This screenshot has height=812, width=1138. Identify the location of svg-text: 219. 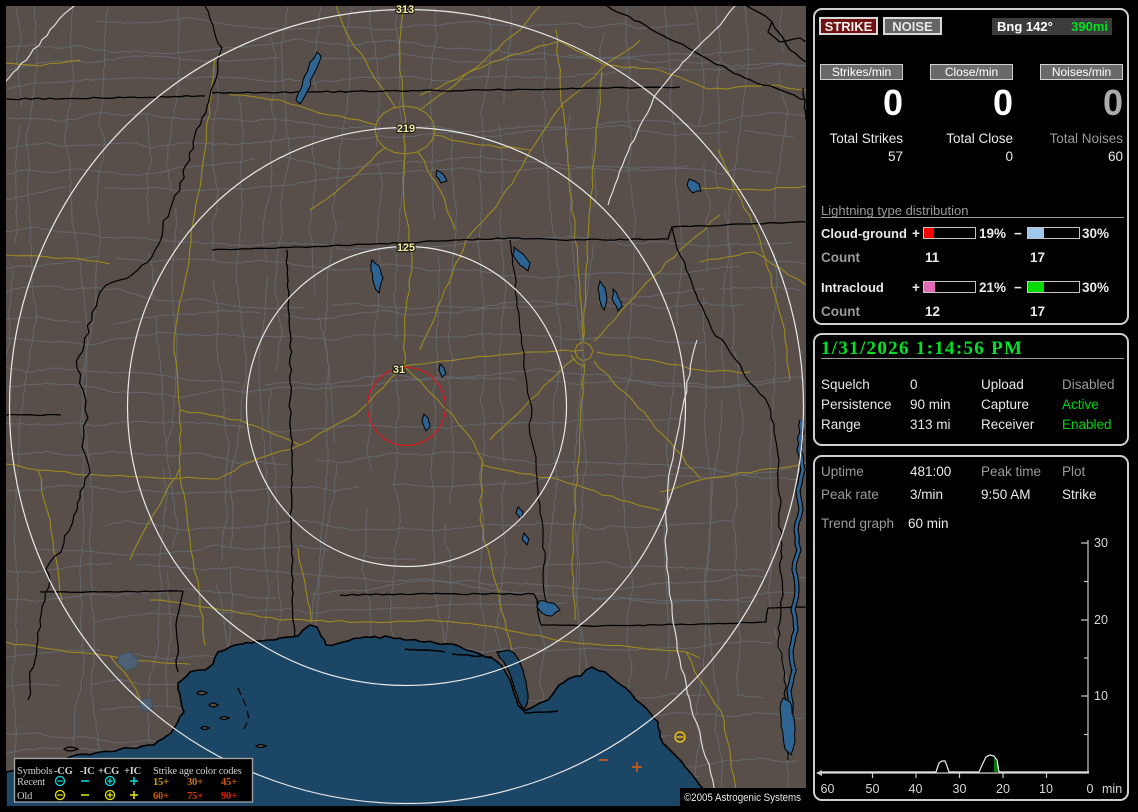
(406, 129).